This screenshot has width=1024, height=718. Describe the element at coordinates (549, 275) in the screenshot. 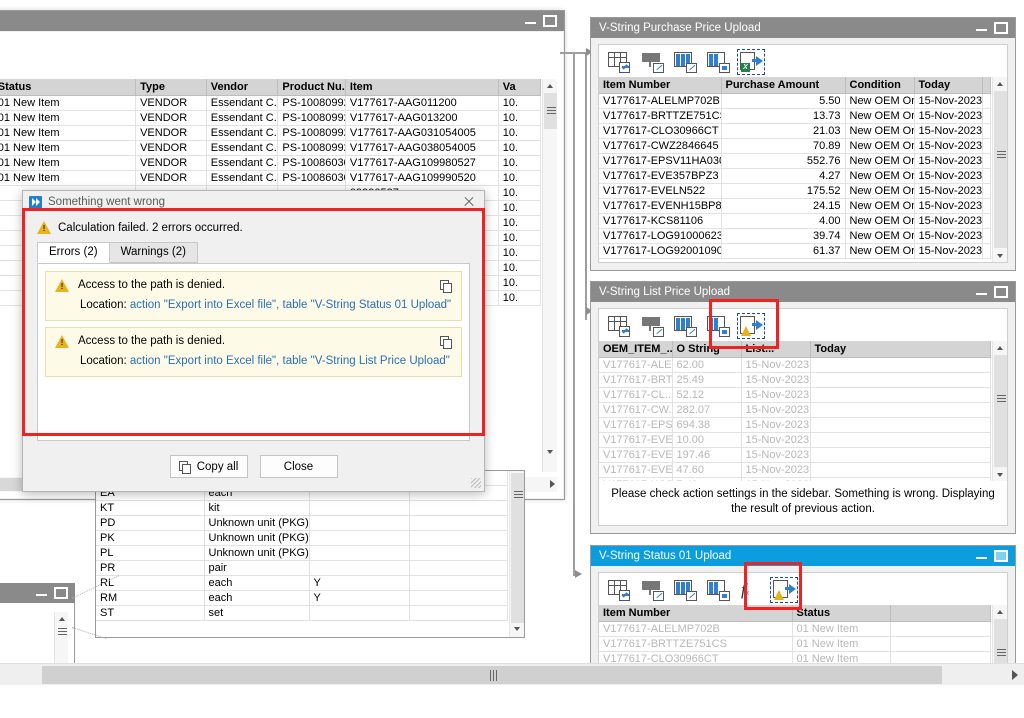

I see `main-table-vscrollbar` at that location.